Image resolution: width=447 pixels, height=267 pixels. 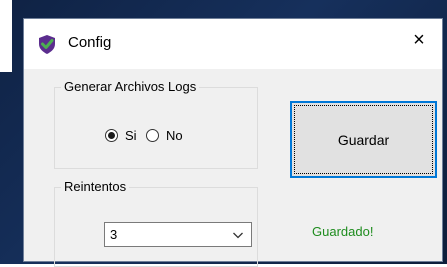 I want to click on close-icon: ×, so click(x=419, y=39).